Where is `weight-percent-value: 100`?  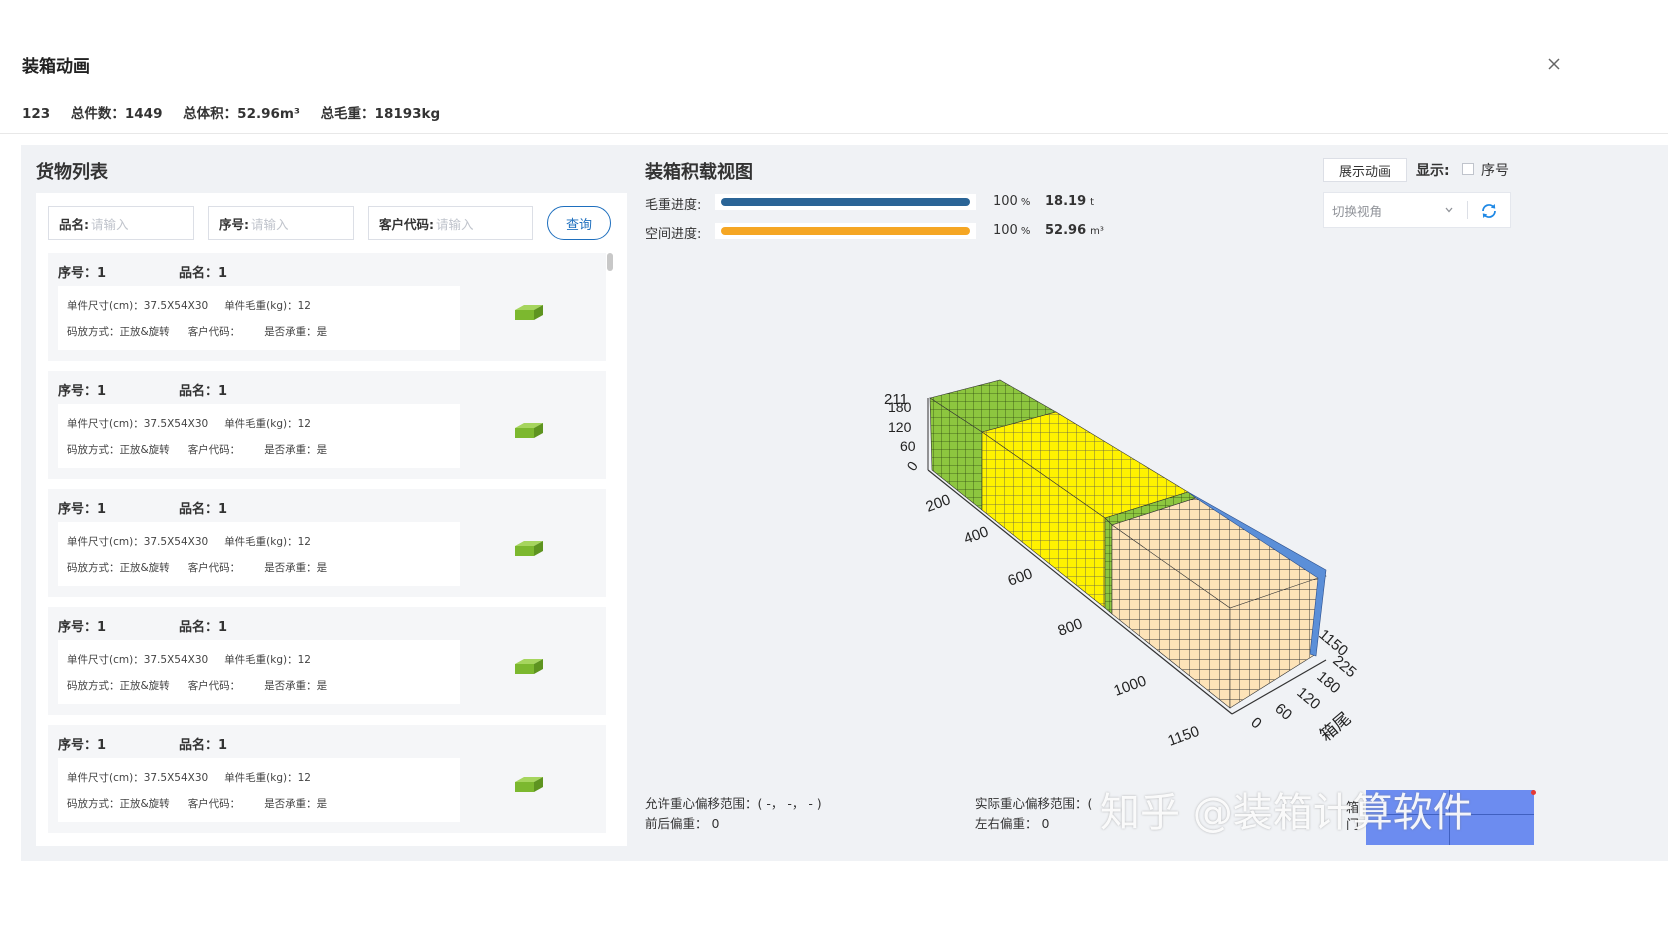
weight-percent-value: 100 is located at coordinates (1005, 201).